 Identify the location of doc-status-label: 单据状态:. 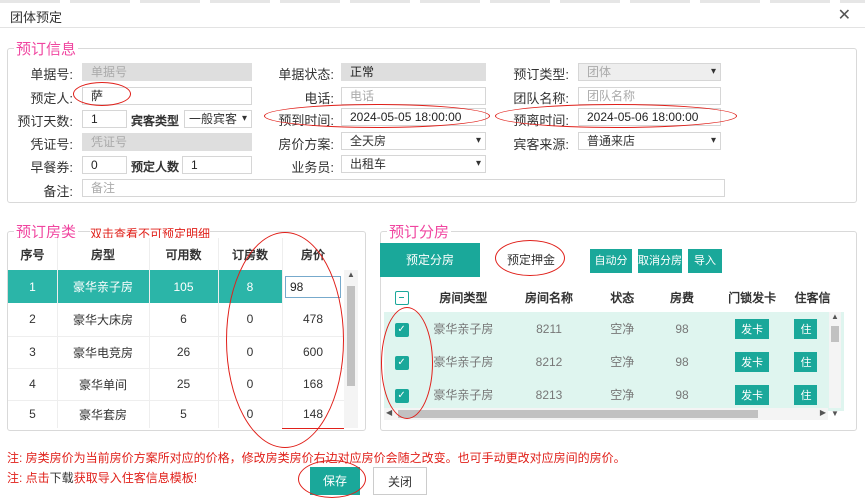
(306, 74).